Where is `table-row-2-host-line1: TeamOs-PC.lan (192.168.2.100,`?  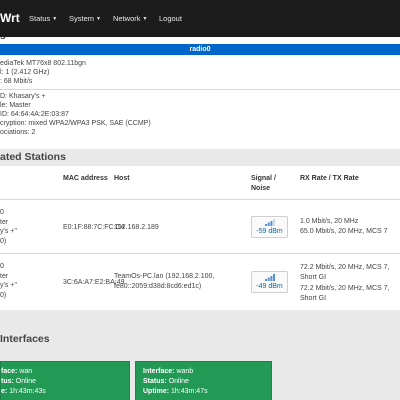 table-row-2-host-line1: TeamOs-PC.lan (192.168.2.100, is located at coordinates (164, 276).